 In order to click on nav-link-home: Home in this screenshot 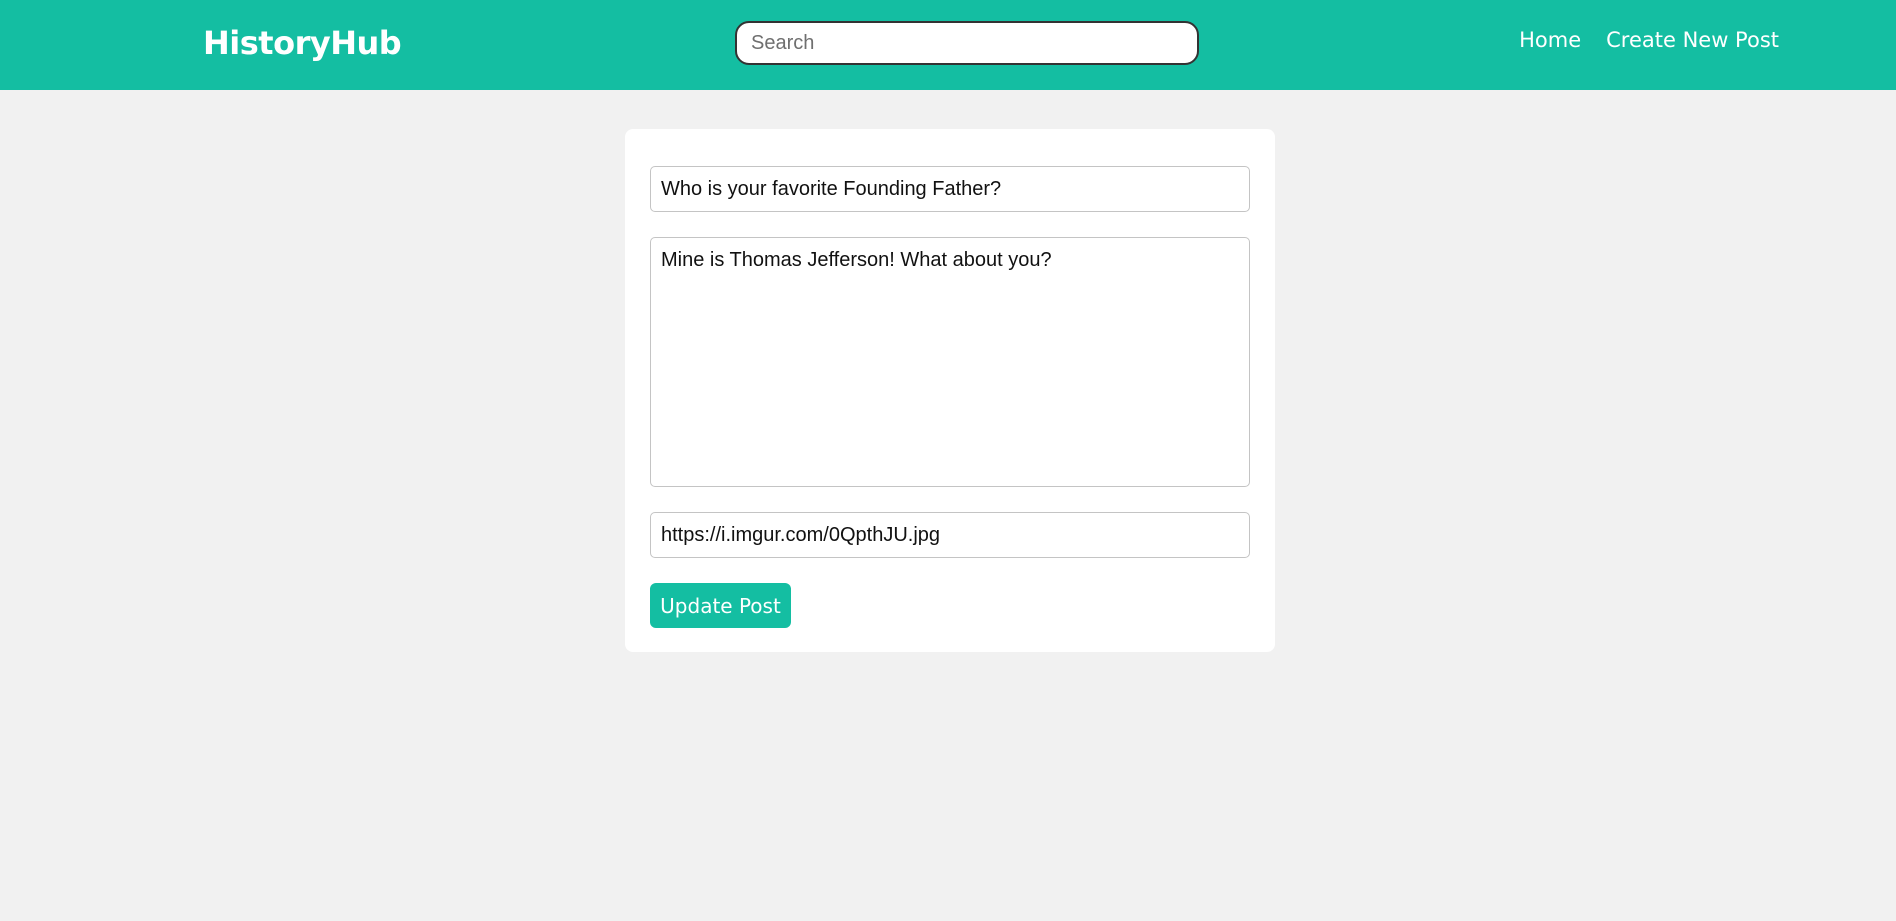, I will do `click(1550, 40)`.